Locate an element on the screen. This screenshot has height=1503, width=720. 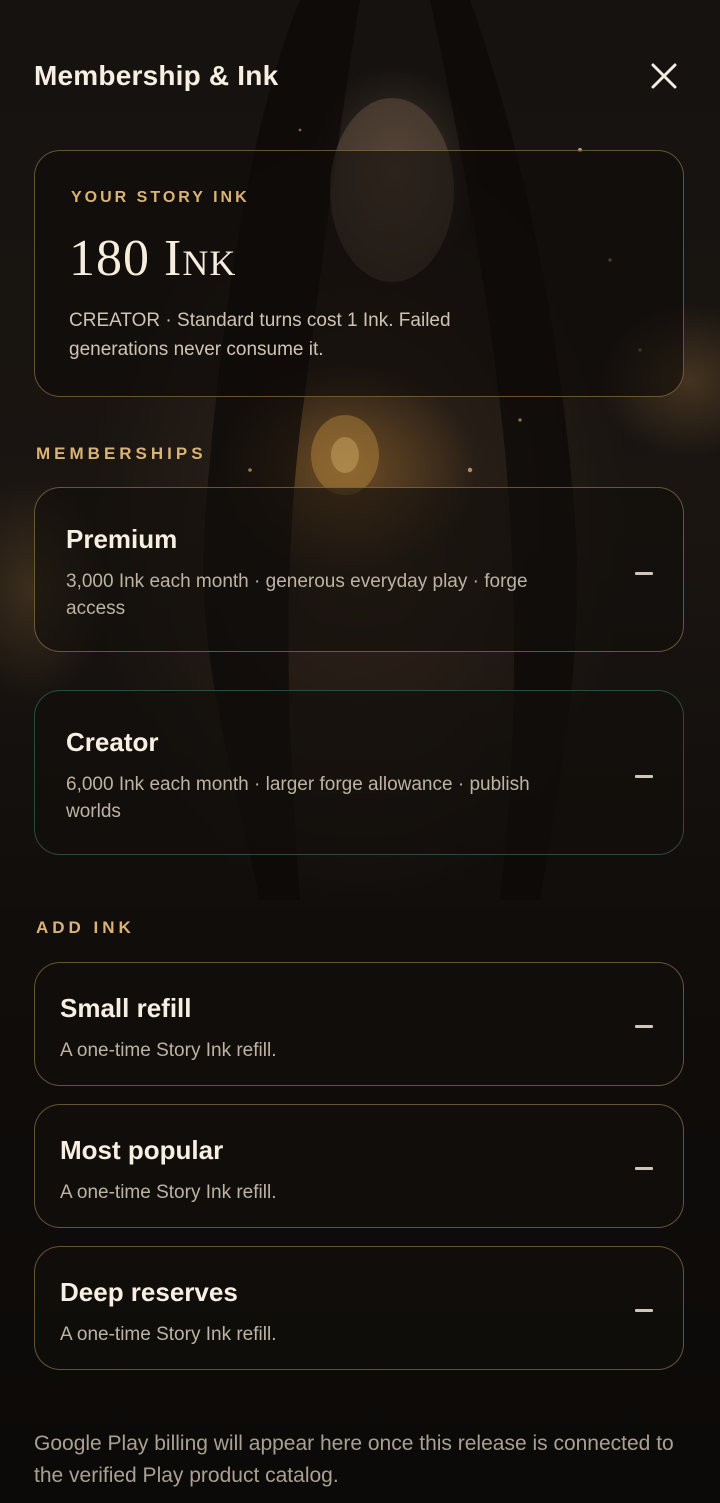
add-ink-section-label: ADD INK is located at coordinates (85, 927).